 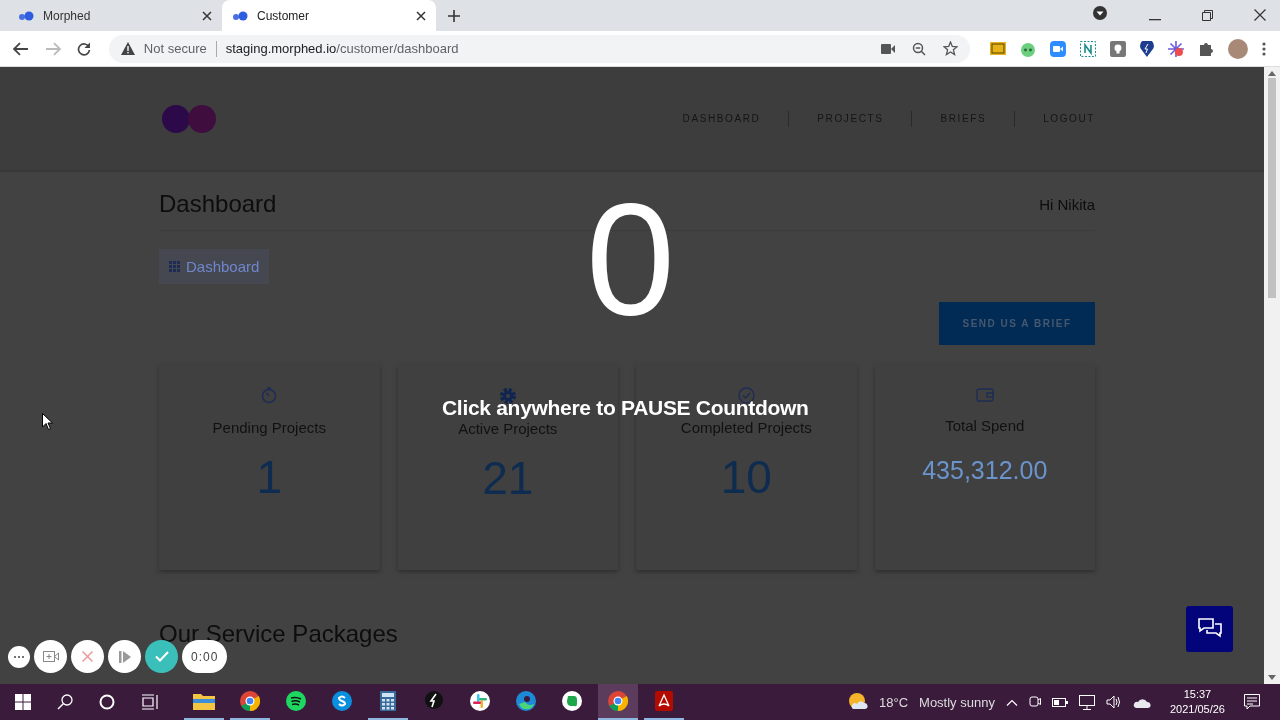 What do you see at coordinates (1113, 702) in the screenshot?
I see `volume-icon` at bounding box center [1113, 702].